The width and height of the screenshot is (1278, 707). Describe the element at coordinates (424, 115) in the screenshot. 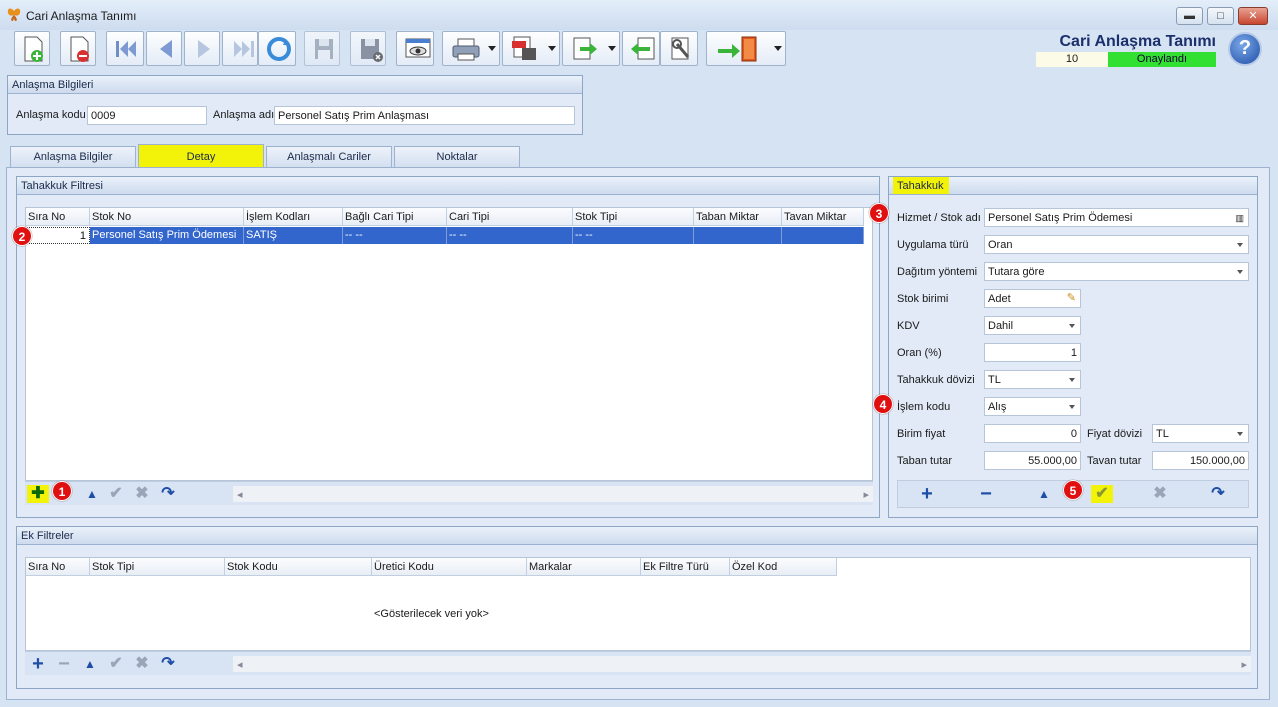

I see `anlasma-adi-input: Personel Satış Prim Anlaşması` at that location.